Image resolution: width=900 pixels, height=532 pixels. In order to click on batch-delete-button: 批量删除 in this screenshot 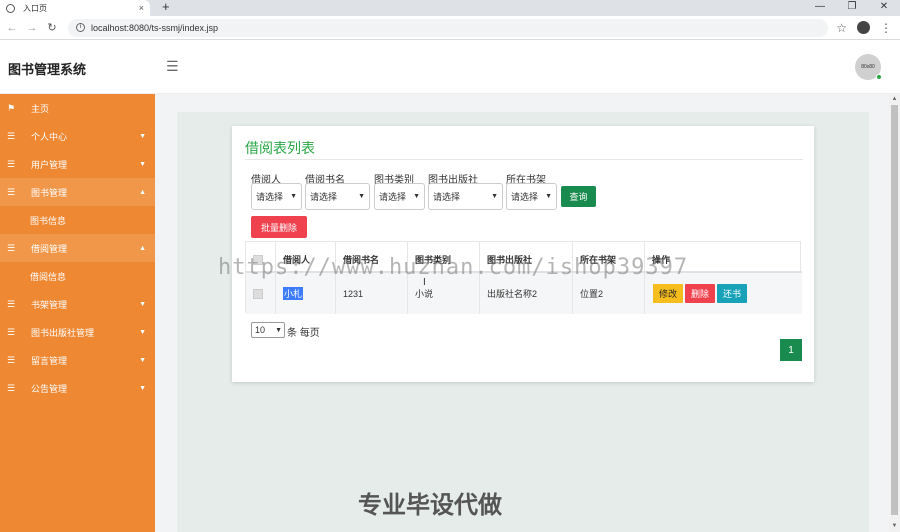, I will do `click(279, 227)`.